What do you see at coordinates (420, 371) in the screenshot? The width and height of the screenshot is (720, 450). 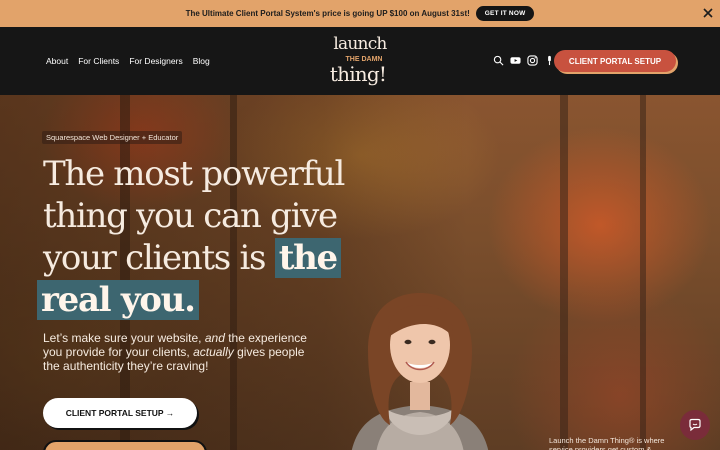 I see `hero-portrait` at bounding box center [420, 371].